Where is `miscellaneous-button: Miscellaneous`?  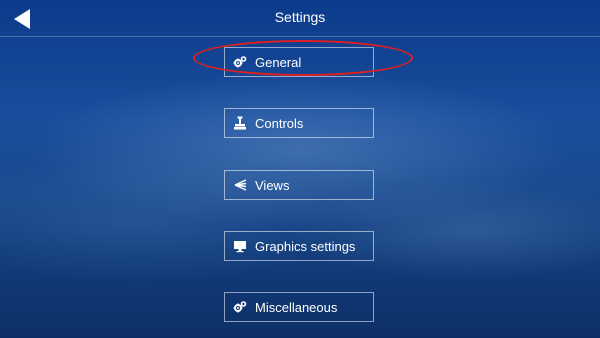
miscellaneous-button: Miscellaneous is located at coordinates (299, 307).